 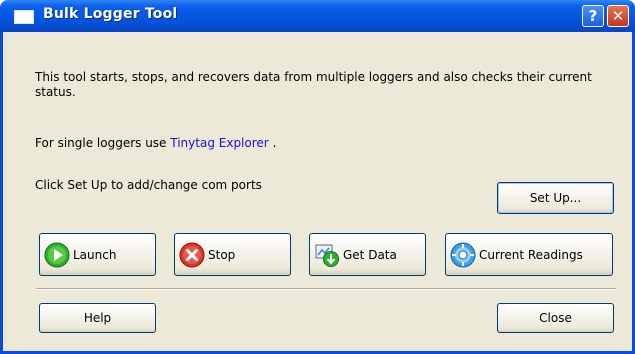 I want to click on setup-hint-text: Click Set Up to add/change com ports, so click(x=148, y=185).